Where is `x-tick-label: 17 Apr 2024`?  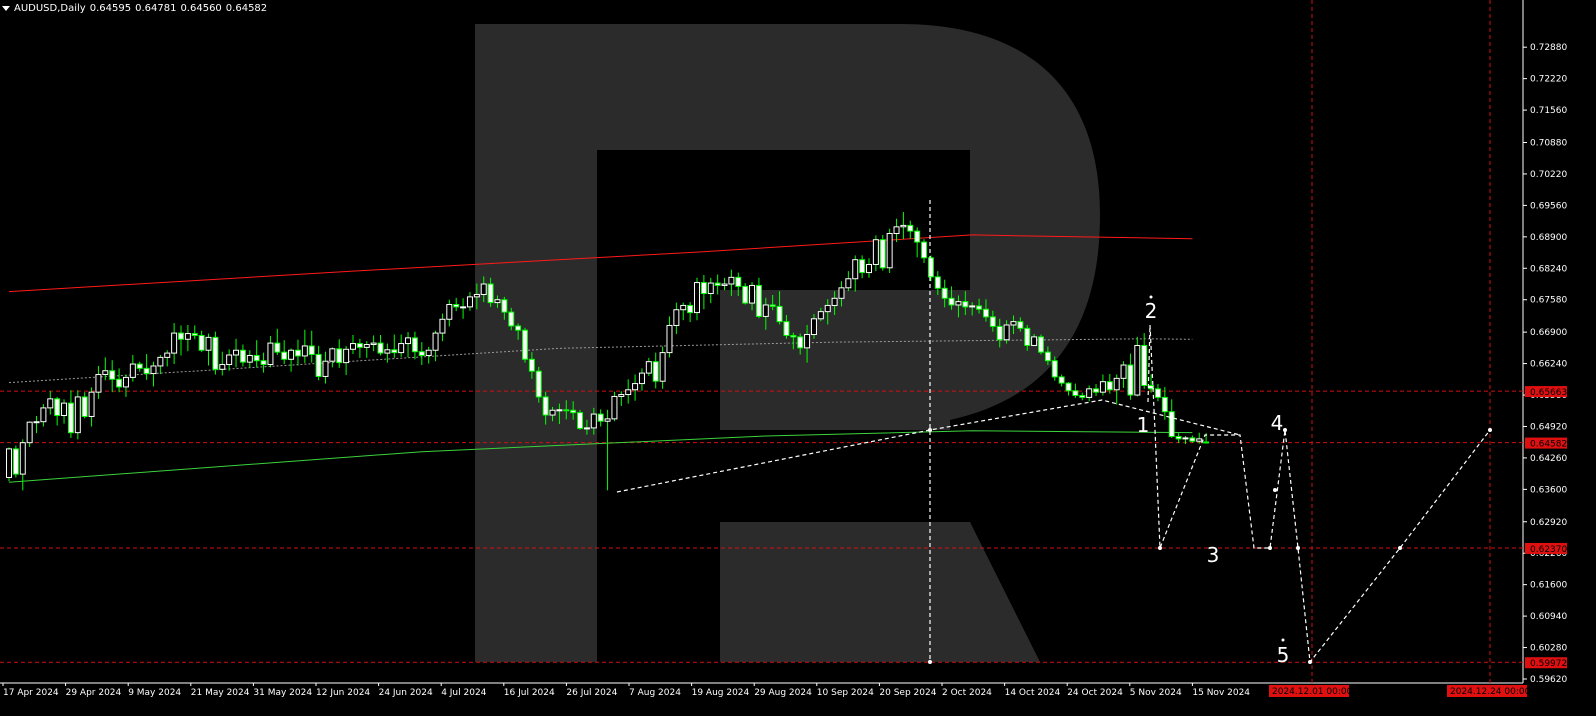
x-tick-label: 17 Apr 2024 is located at coordinates (31, 693).